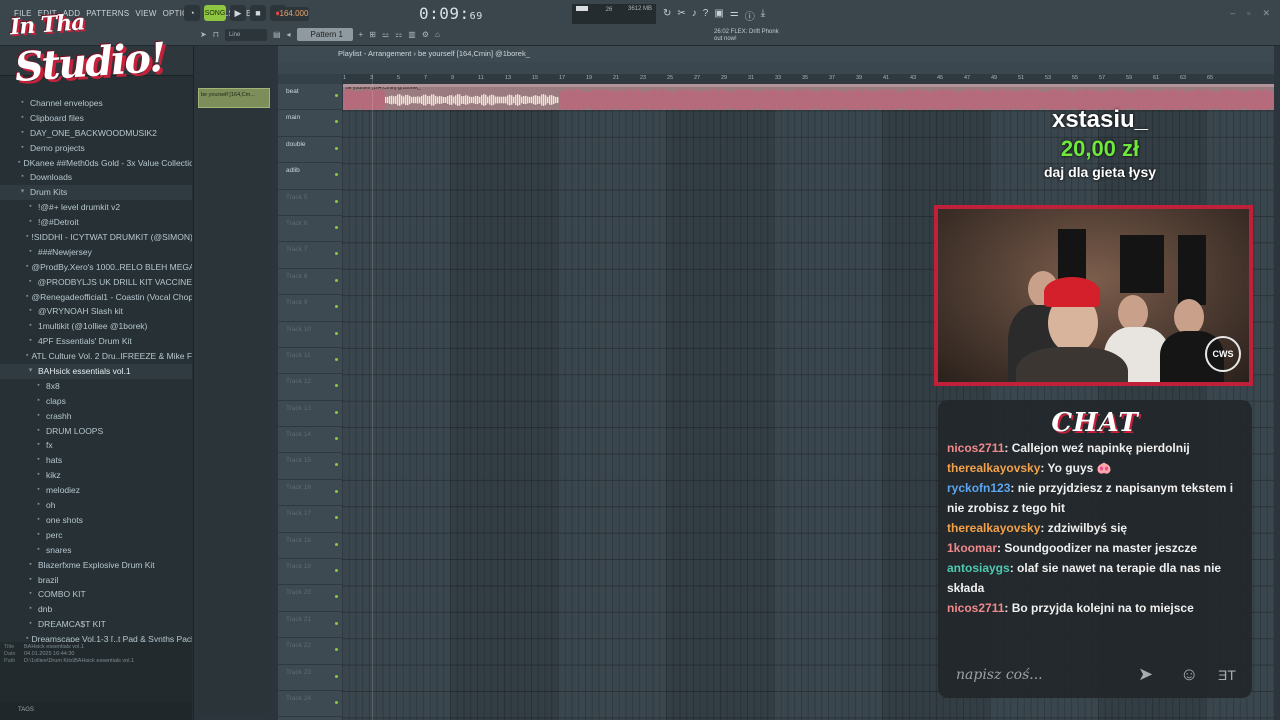 The image size is (1280, 720). What do you see at coordinates (310, 493) in the screenshot?
I see `track-header: Track 16` at bounding box center [310, 493].